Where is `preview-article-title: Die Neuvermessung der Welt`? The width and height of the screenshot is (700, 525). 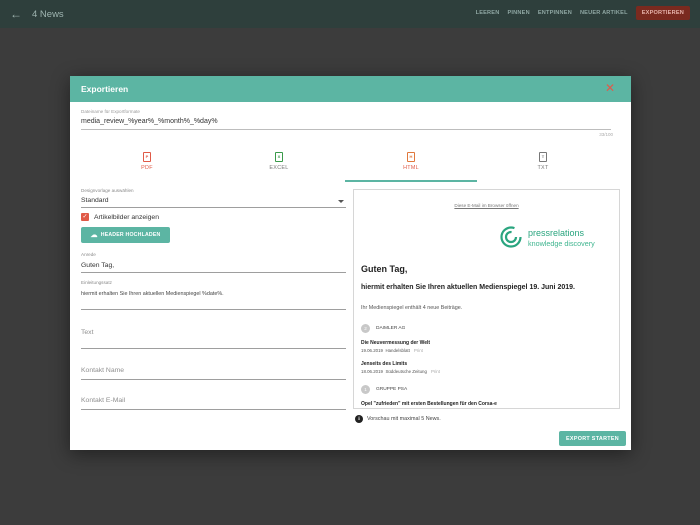
preview-article-title: Die Neuvermessung der Welt is located at coordinates (396, 343).